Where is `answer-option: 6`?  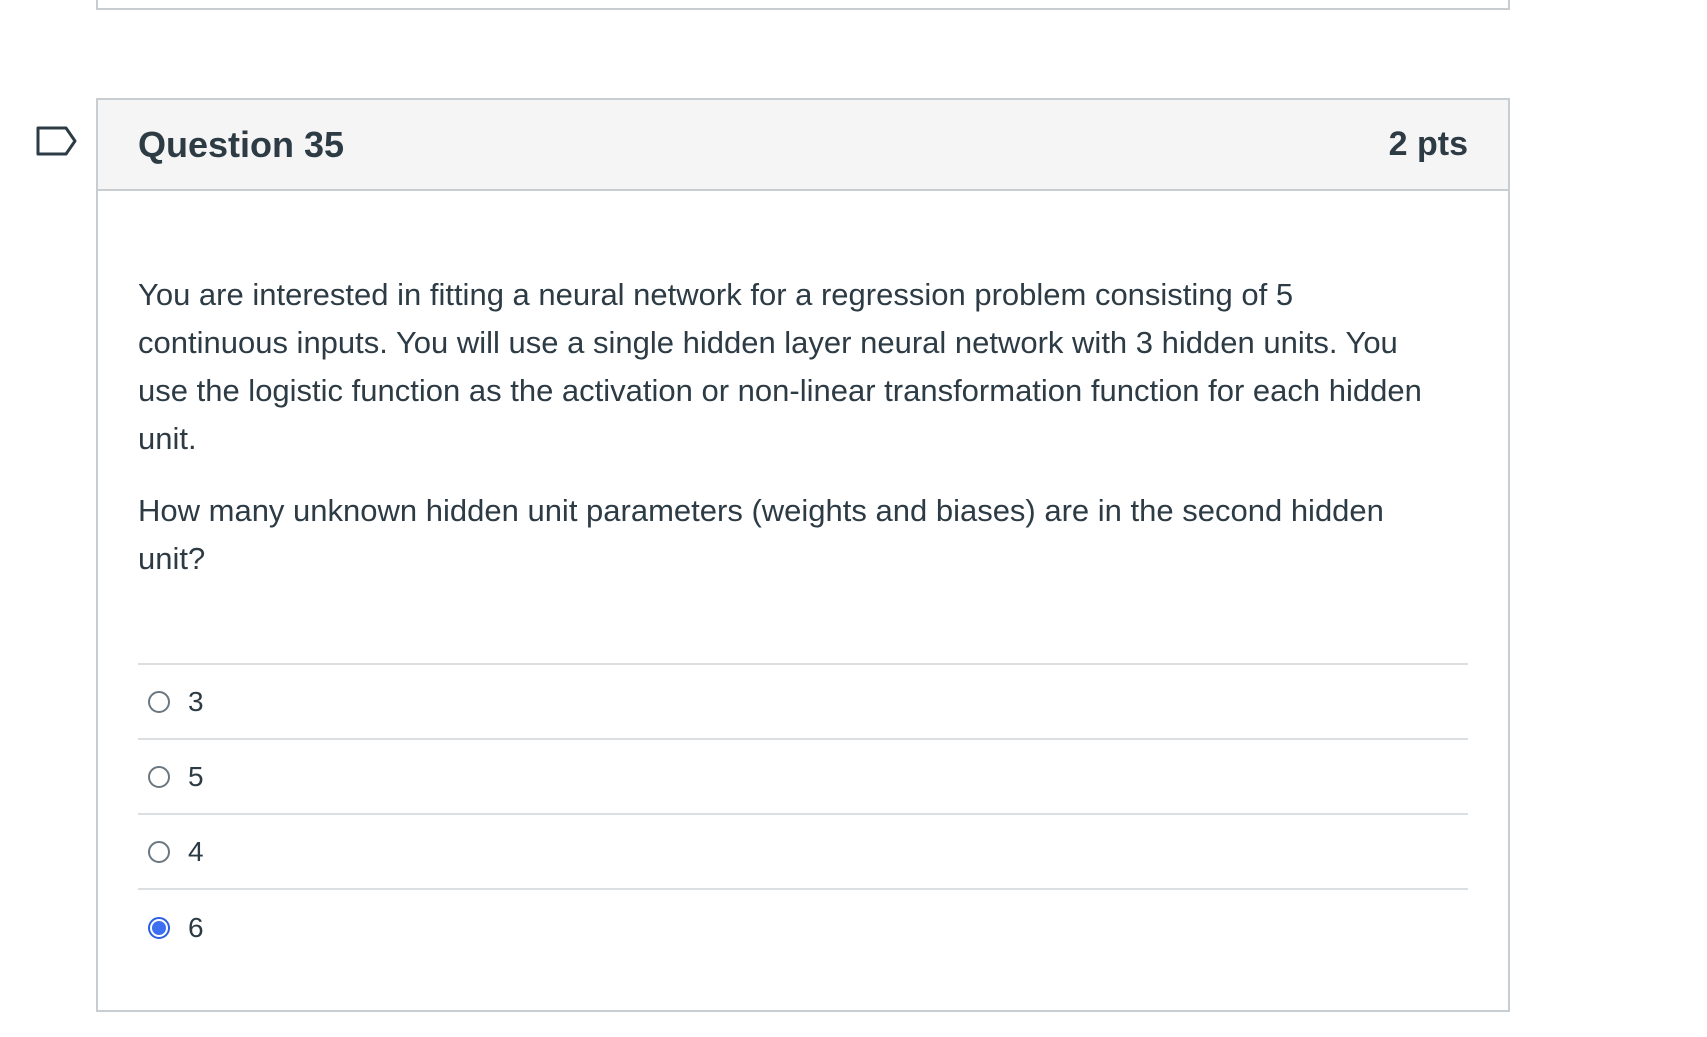 answer-option: 6 is located at coordinates (803, 927).